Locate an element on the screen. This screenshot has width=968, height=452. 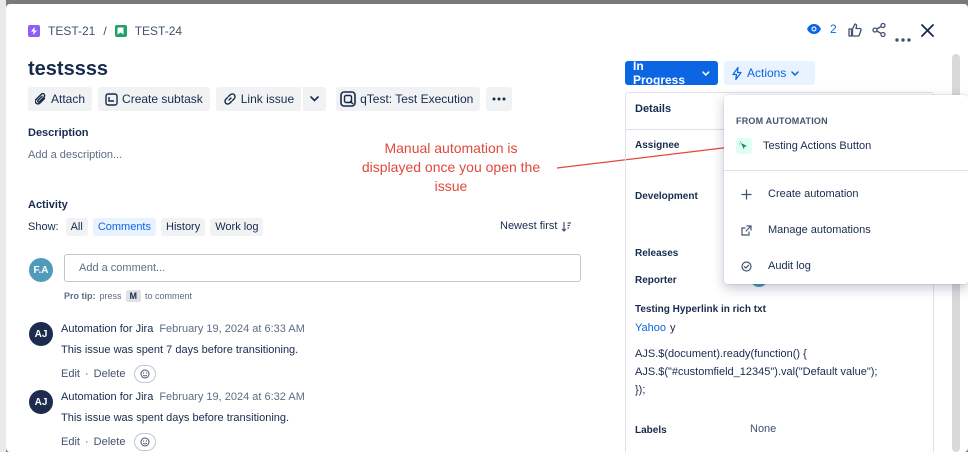
watch-button: 2 is located at coordinates (821, 29).